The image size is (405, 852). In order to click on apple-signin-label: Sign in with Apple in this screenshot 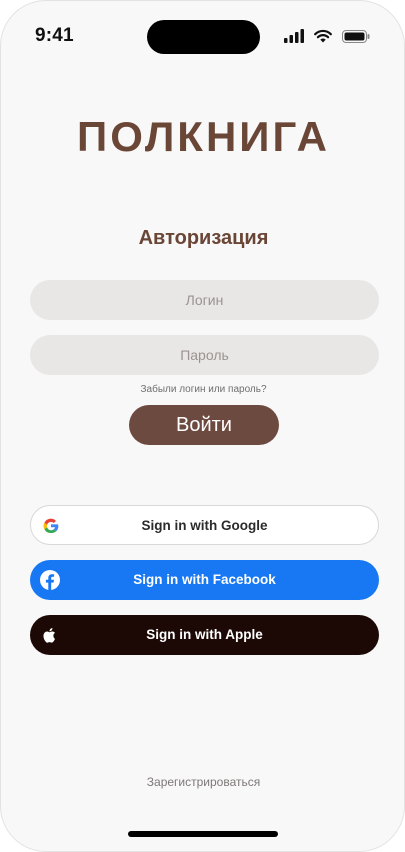, I will do `click(204, 634)`.